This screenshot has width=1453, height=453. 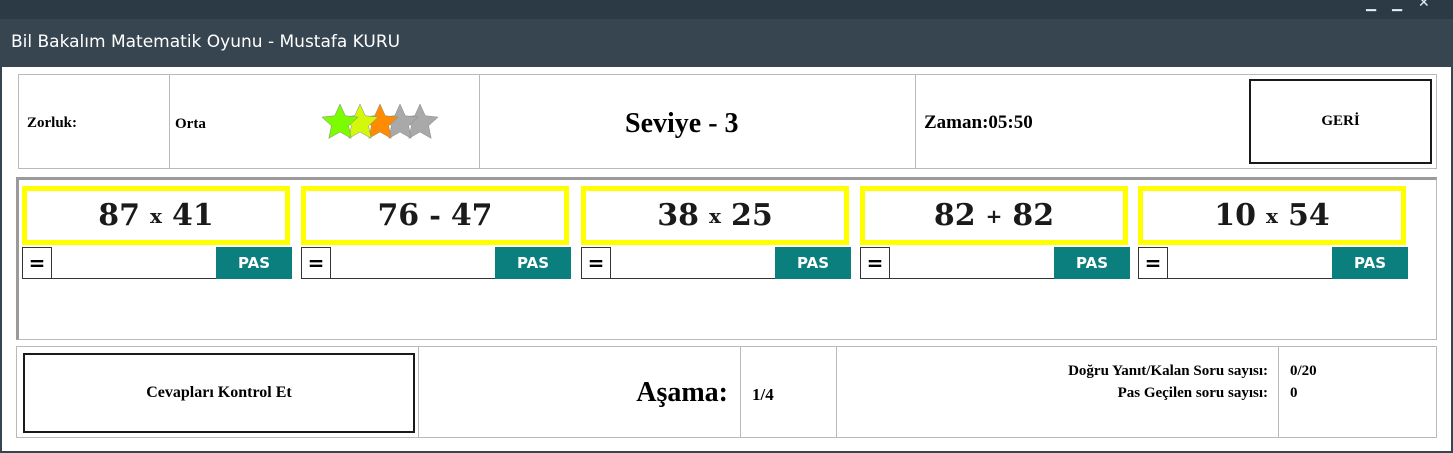 What do you see at coordinates (1340, 121) in the screenshot?
I see `back-button: GERİ` at bounding box center [1340, 121].